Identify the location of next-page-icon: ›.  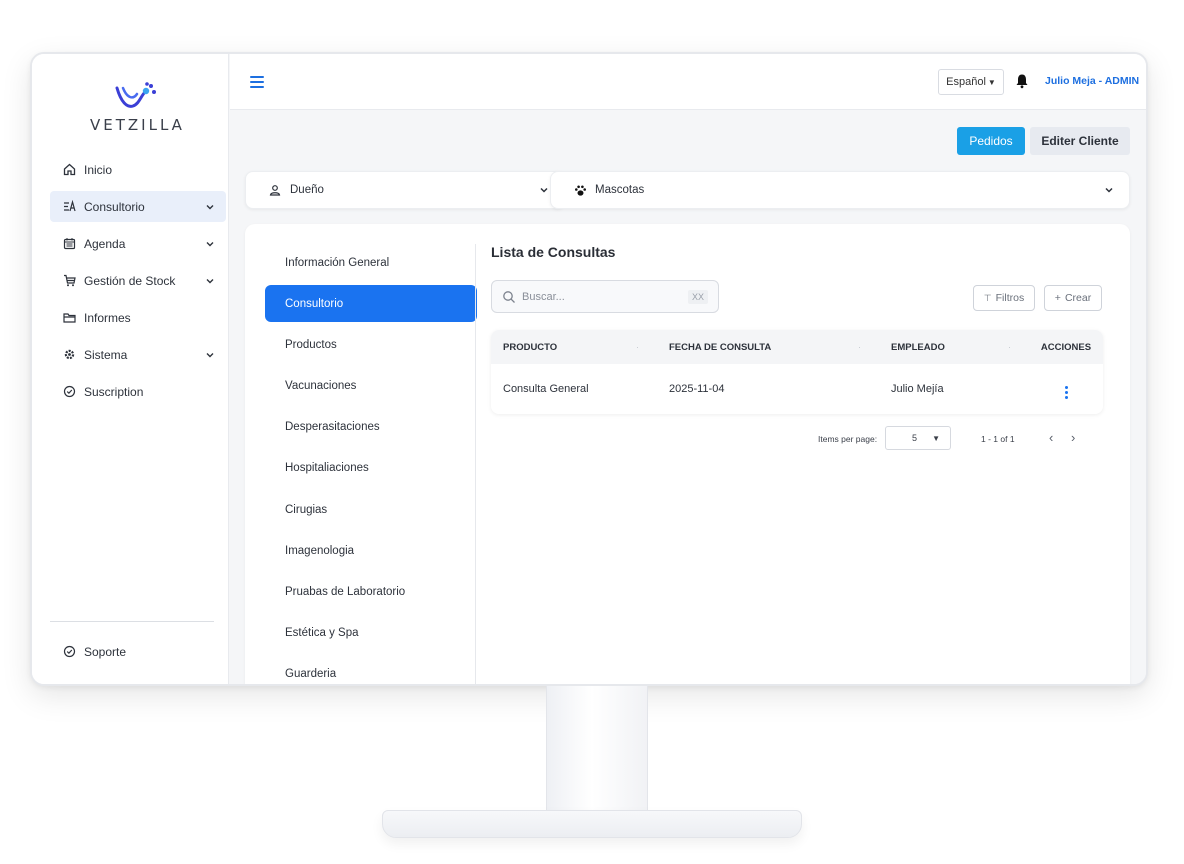
(1073, 437).